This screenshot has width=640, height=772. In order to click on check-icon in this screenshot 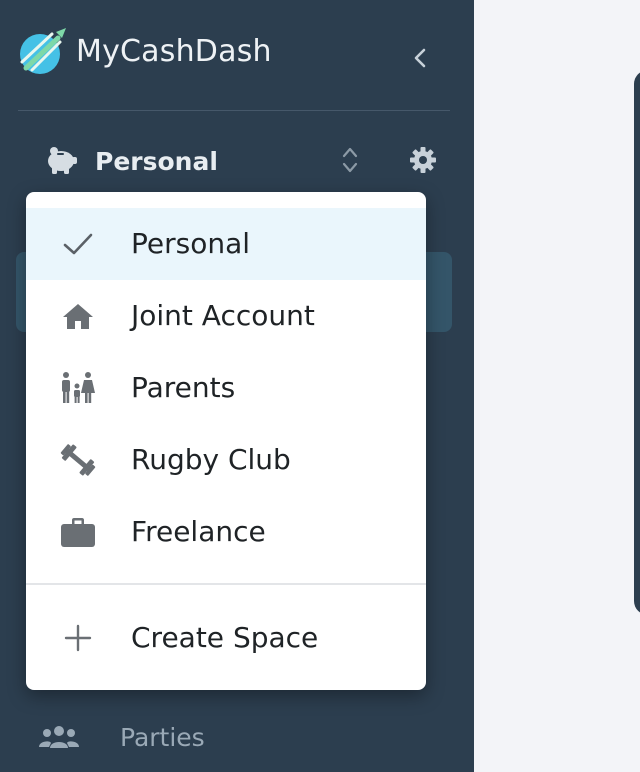, I will do `click(78, 244)`.